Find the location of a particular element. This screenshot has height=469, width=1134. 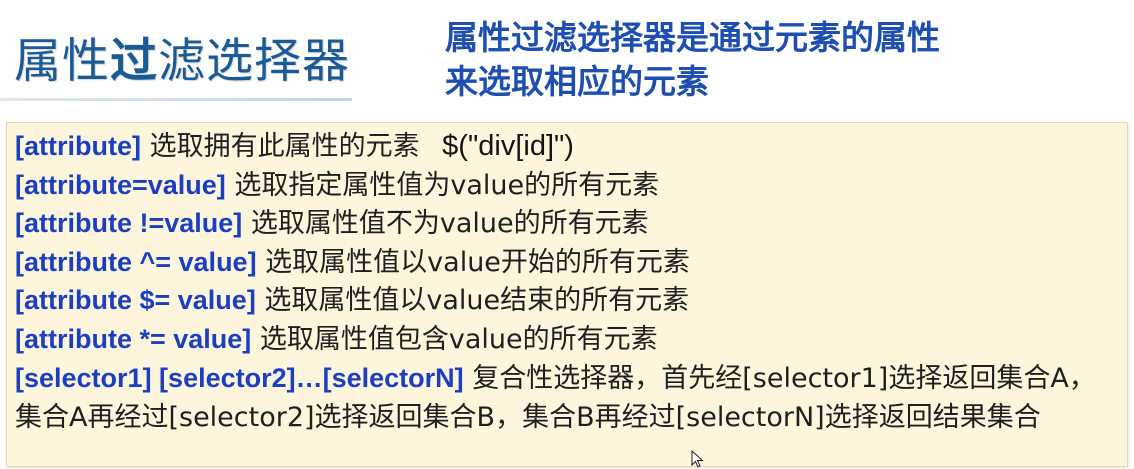

selector-row: [attribute=value] 选取指定属性值为value的所有元素 is located at coordinates (568, 185).